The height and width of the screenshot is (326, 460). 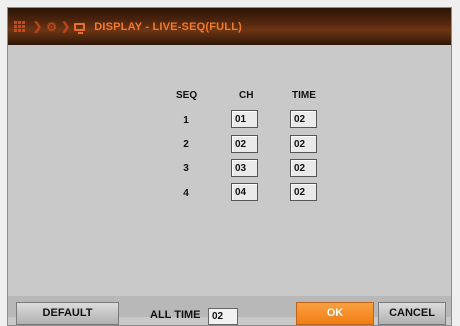 I want to click on gear-icon: ⚙, so click(x=51, y=27).